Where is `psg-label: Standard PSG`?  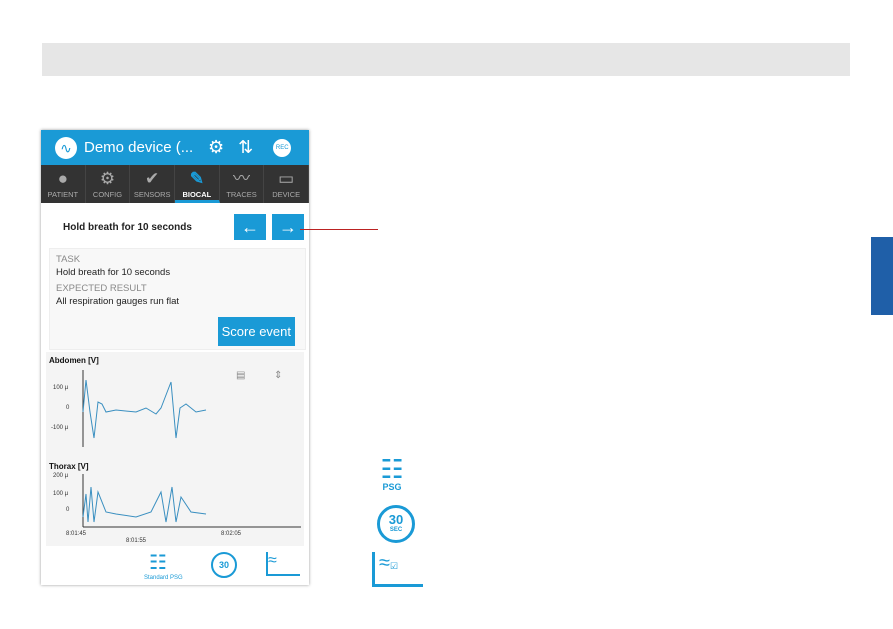 psg-label: Standard PSG is located at coordinates (163, 578).